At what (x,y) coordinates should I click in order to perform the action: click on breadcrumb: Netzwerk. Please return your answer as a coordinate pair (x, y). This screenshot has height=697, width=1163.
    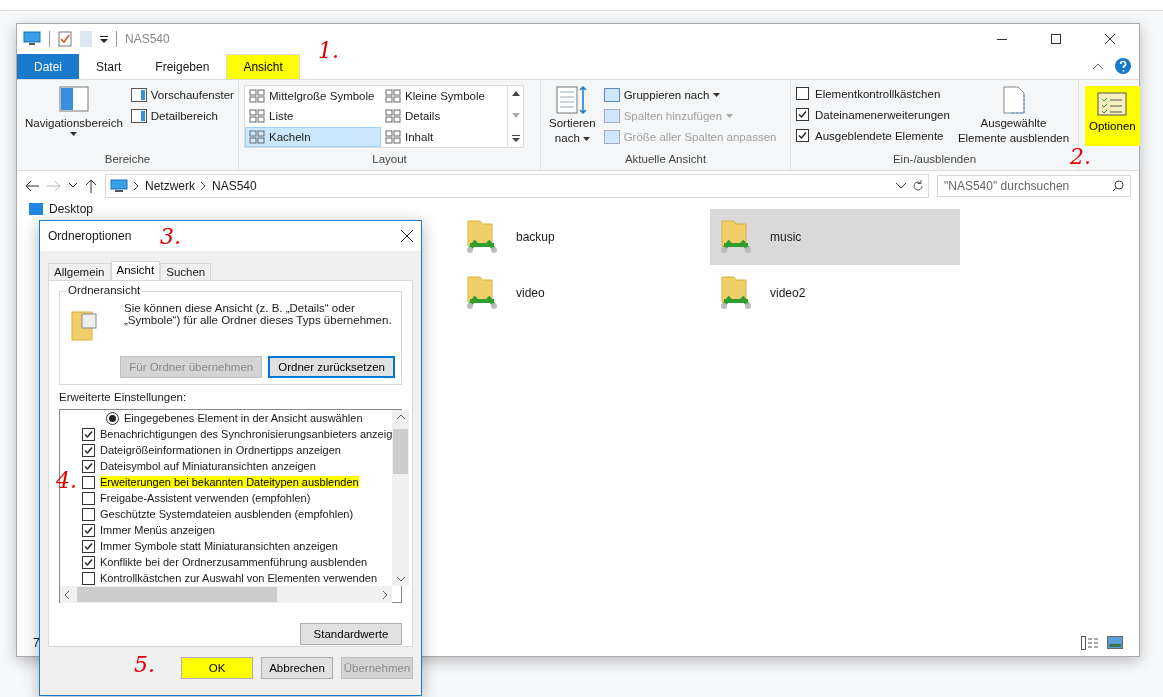
    Looking at the image, I should click on (170, 186).